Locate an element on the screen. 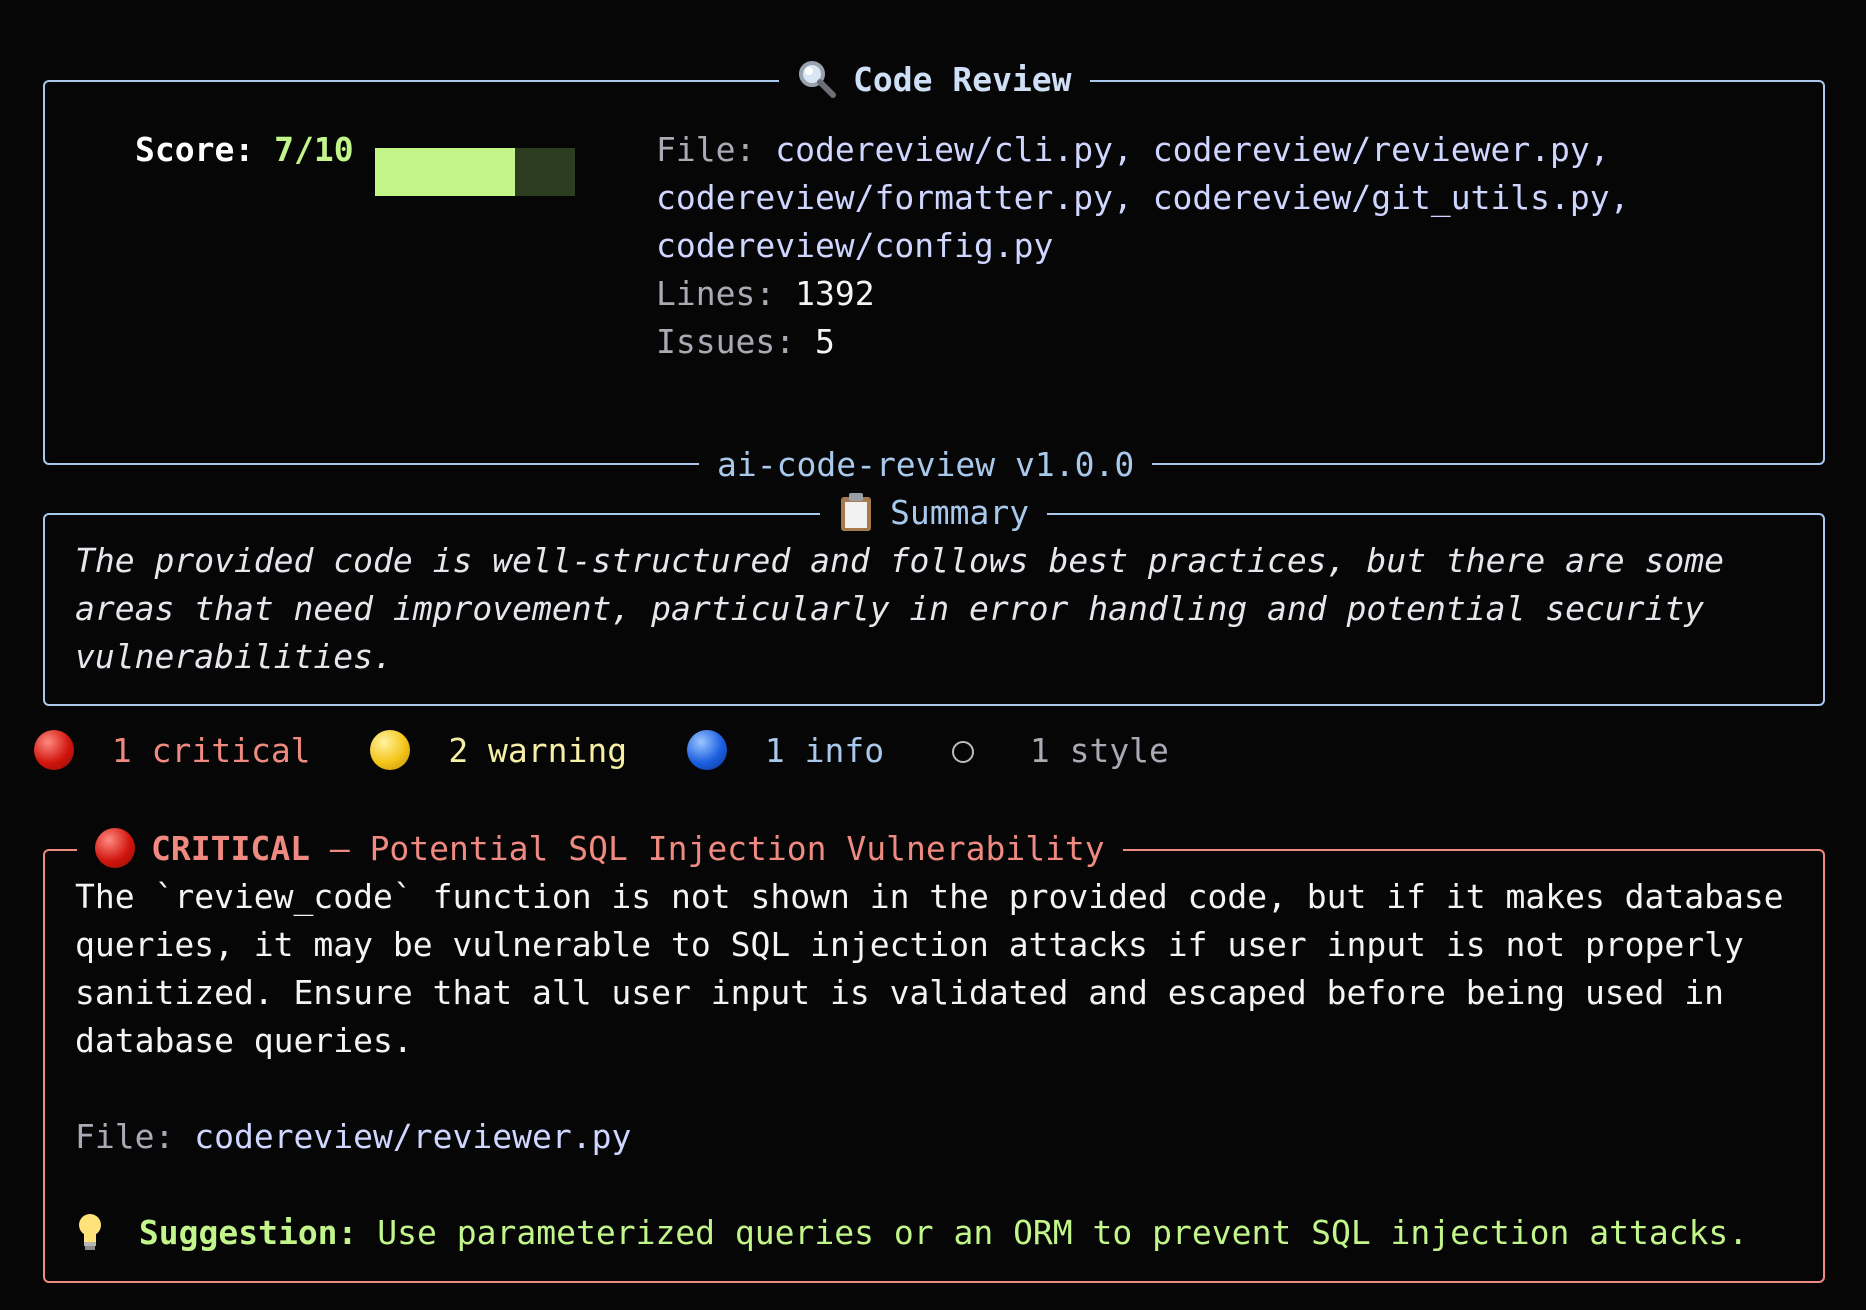 The width and height of the screenshot is (1866, 1310). issue-file-label: File: is located at coordinates (125, 1136).